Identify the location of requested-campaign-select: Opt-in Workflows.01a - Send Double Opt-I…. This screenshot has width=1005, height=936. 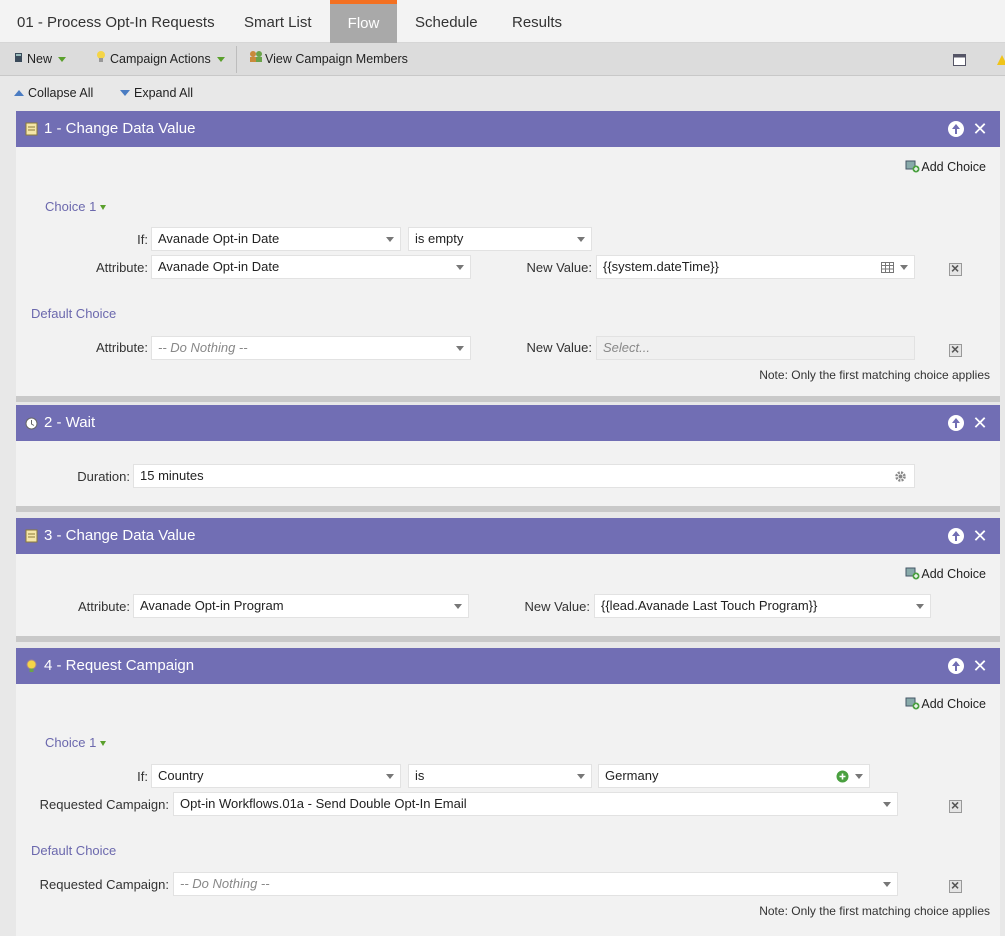
(535, 804).